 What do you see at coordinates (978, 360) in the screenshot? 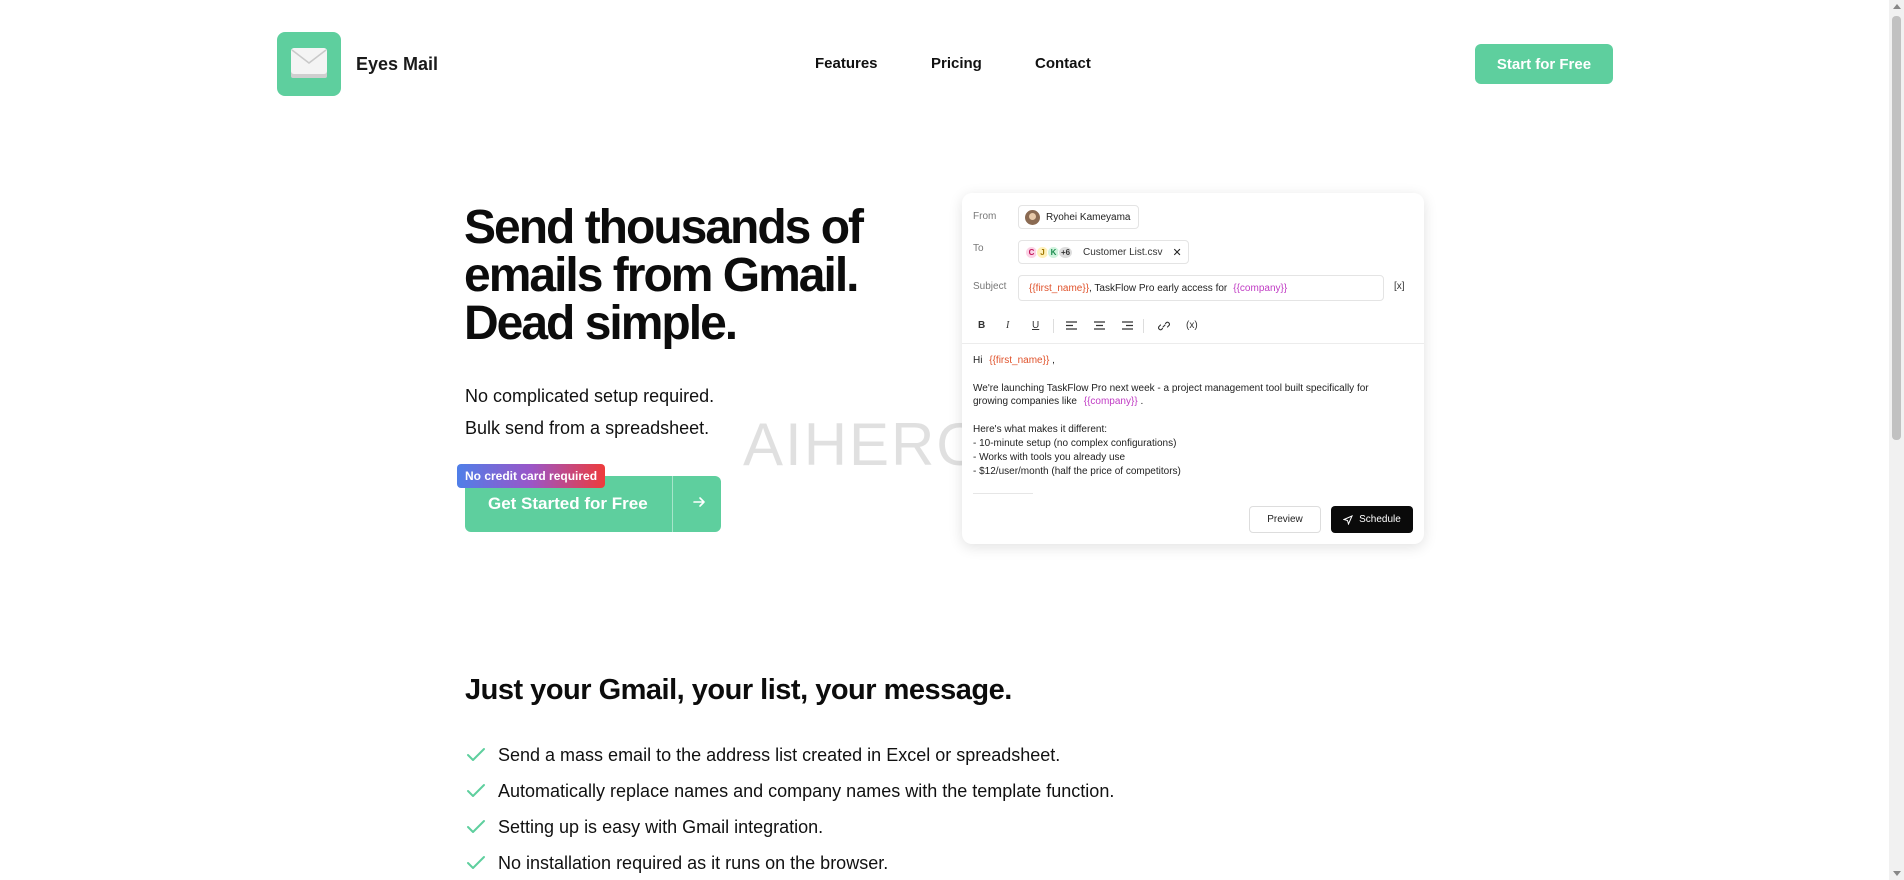
I see `greeting-text: Hi` at bounding box center [978, 360].